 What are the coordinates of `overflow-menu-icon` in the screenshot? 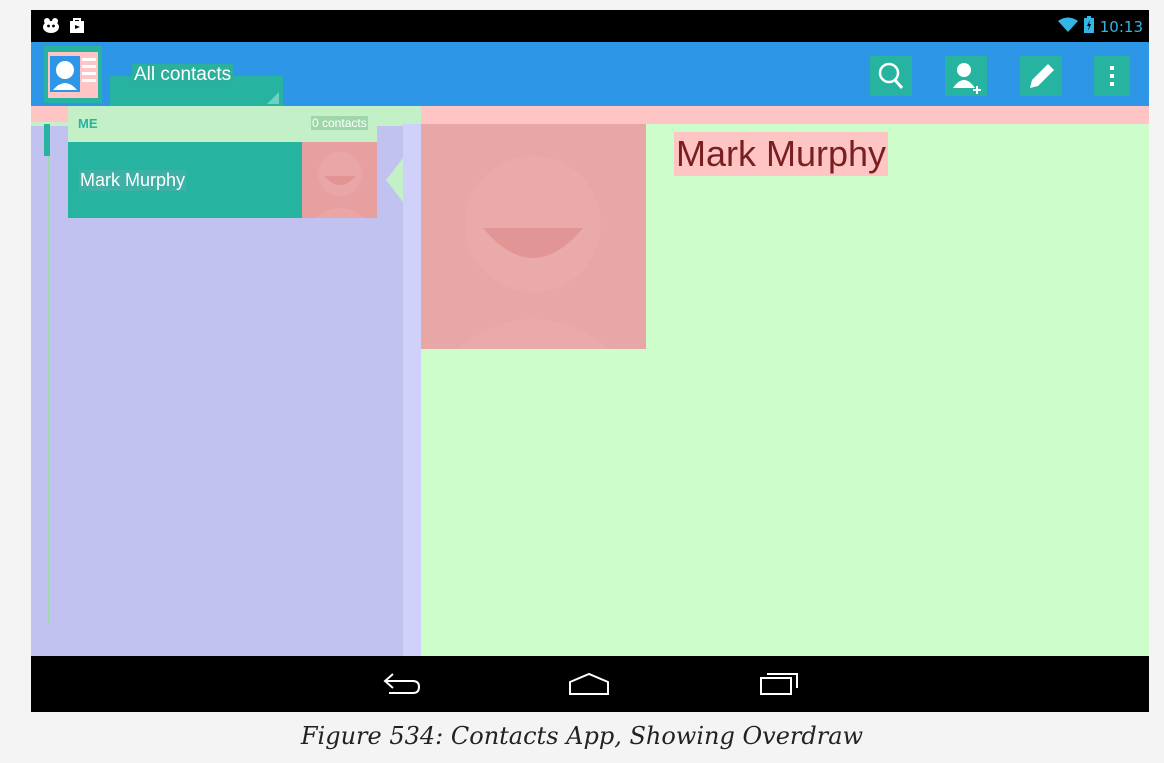 It's located at (1112, 76).